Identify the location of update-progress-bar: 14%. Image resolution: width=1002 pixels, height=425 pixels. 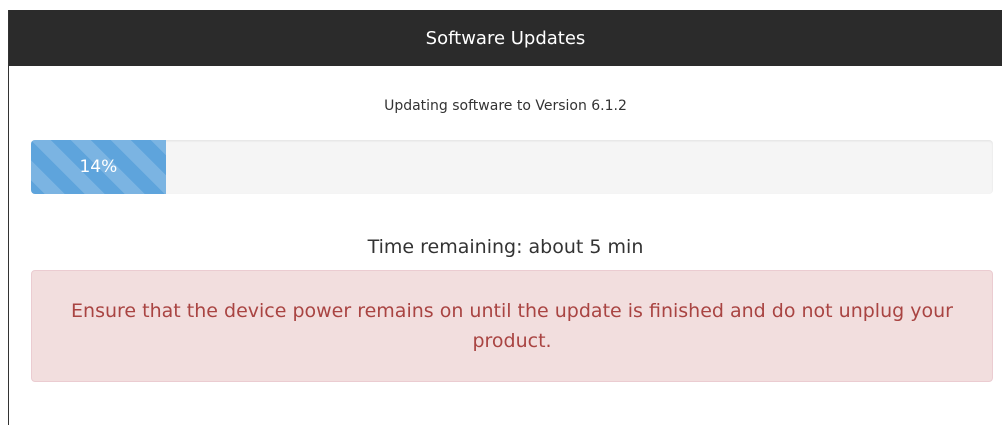
(512, 167).